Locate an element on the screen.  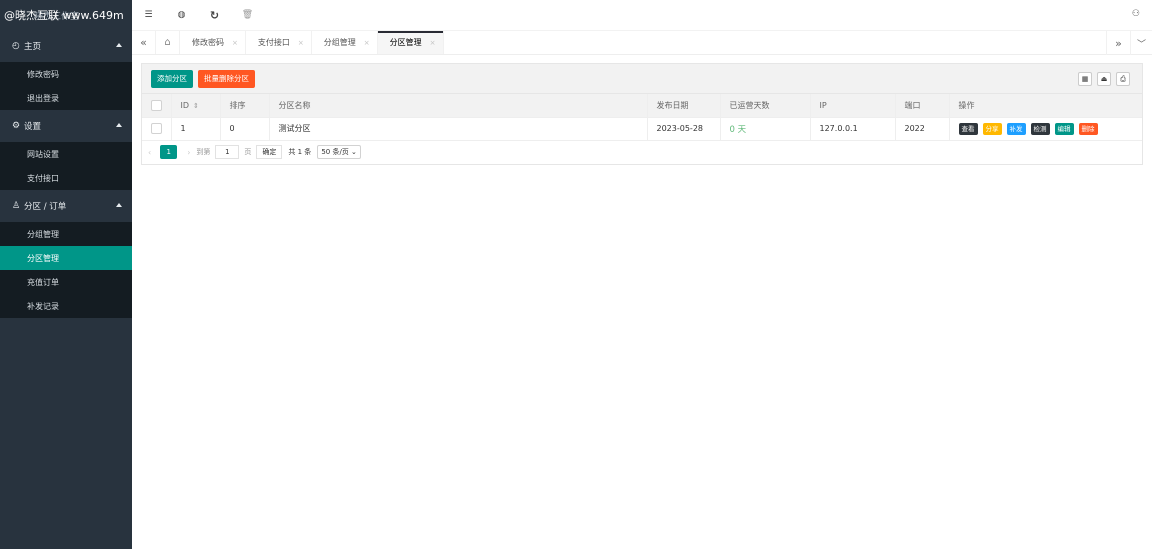
cell-zone-name: 测试分区 is located at coordinates (458, 129).